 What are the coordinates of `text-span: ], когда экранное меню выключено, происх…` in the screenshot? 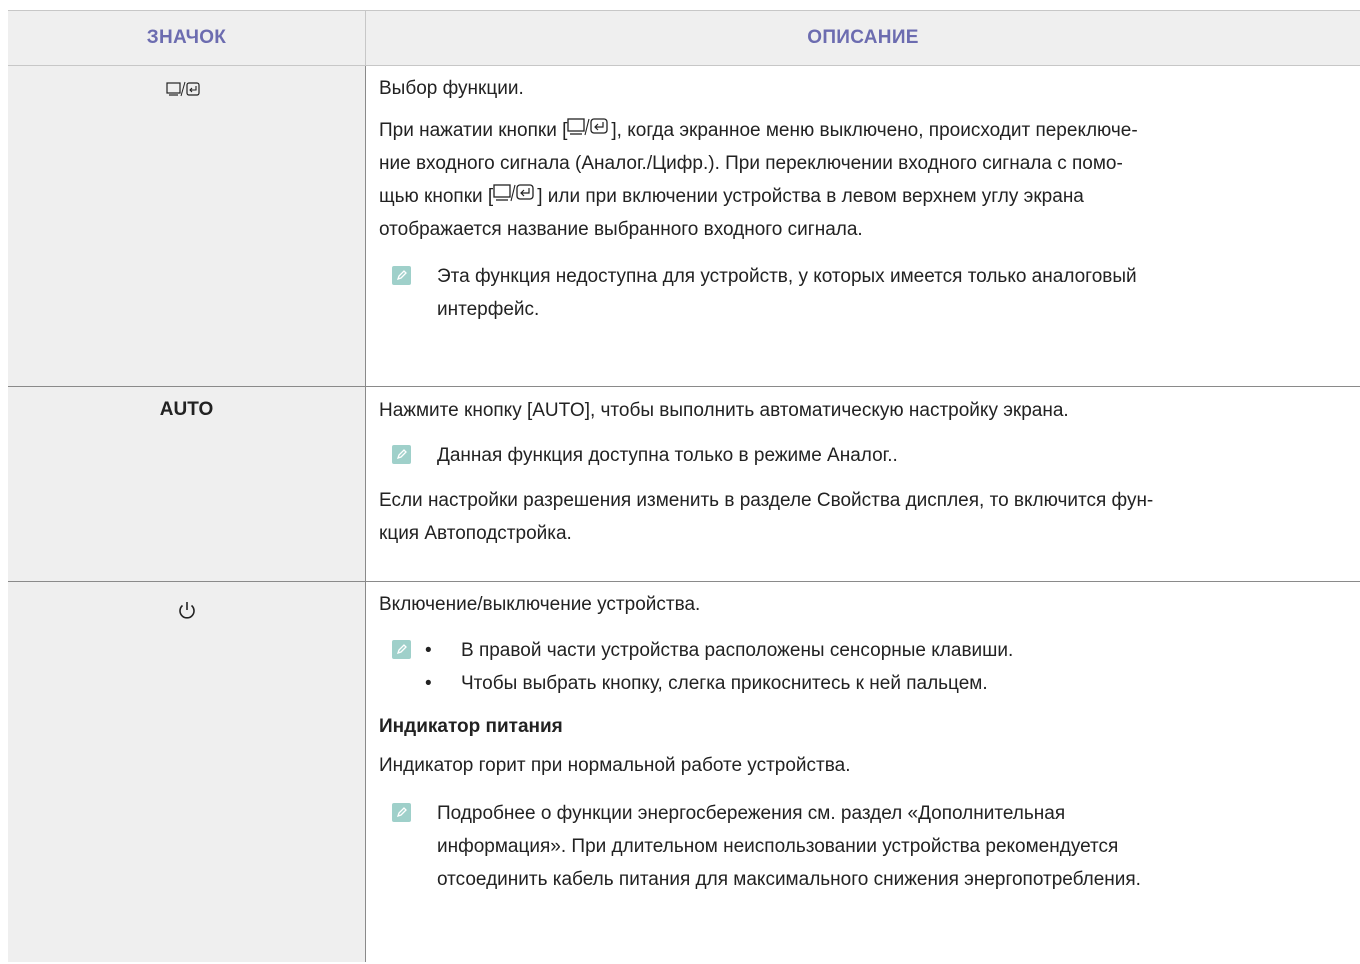 It's located at (874, 130).